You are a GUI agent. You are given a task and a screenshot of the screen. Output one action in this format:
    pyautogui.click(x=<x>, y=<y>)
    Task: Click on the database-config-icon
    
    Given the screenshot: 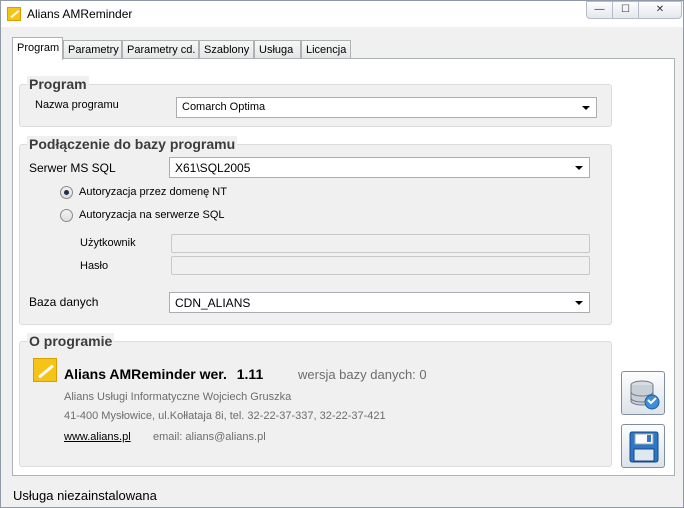 What is the action you would take?
    pyautogui.click(x=645, y=395)
    